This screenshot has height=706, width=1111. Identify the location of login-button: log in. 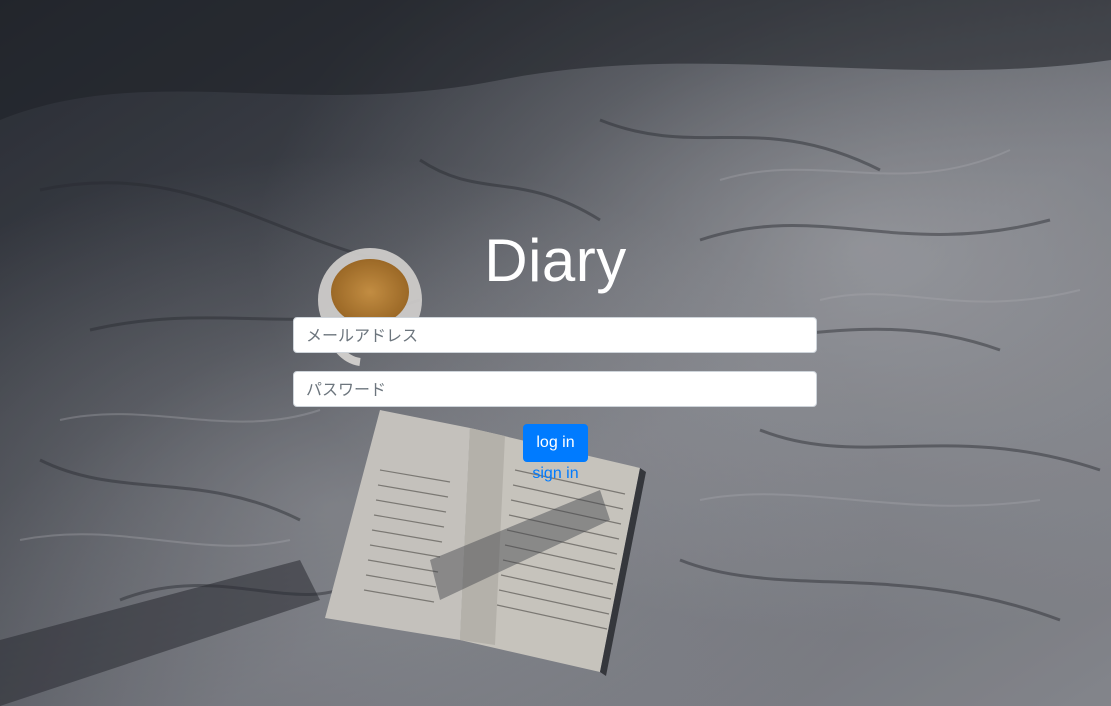
(555, 443).